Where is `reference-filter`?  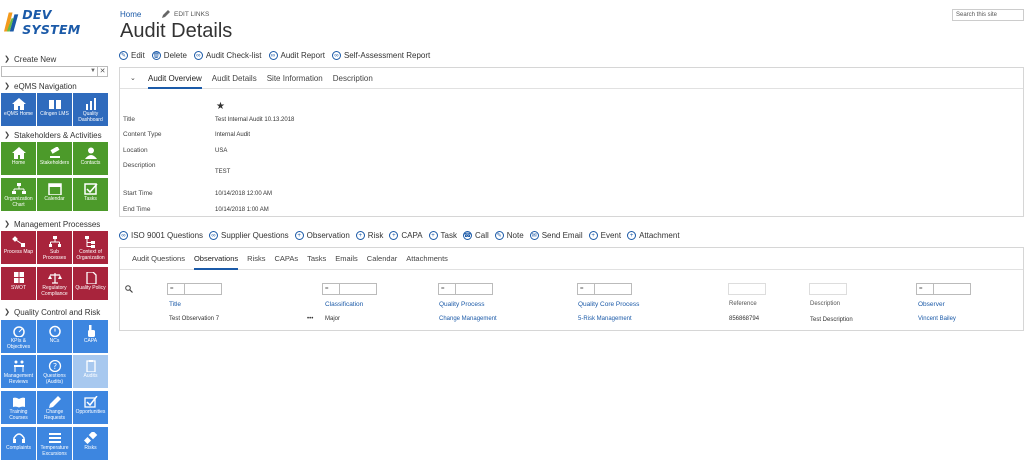 reference-filter is located at coordinates (747, 289).